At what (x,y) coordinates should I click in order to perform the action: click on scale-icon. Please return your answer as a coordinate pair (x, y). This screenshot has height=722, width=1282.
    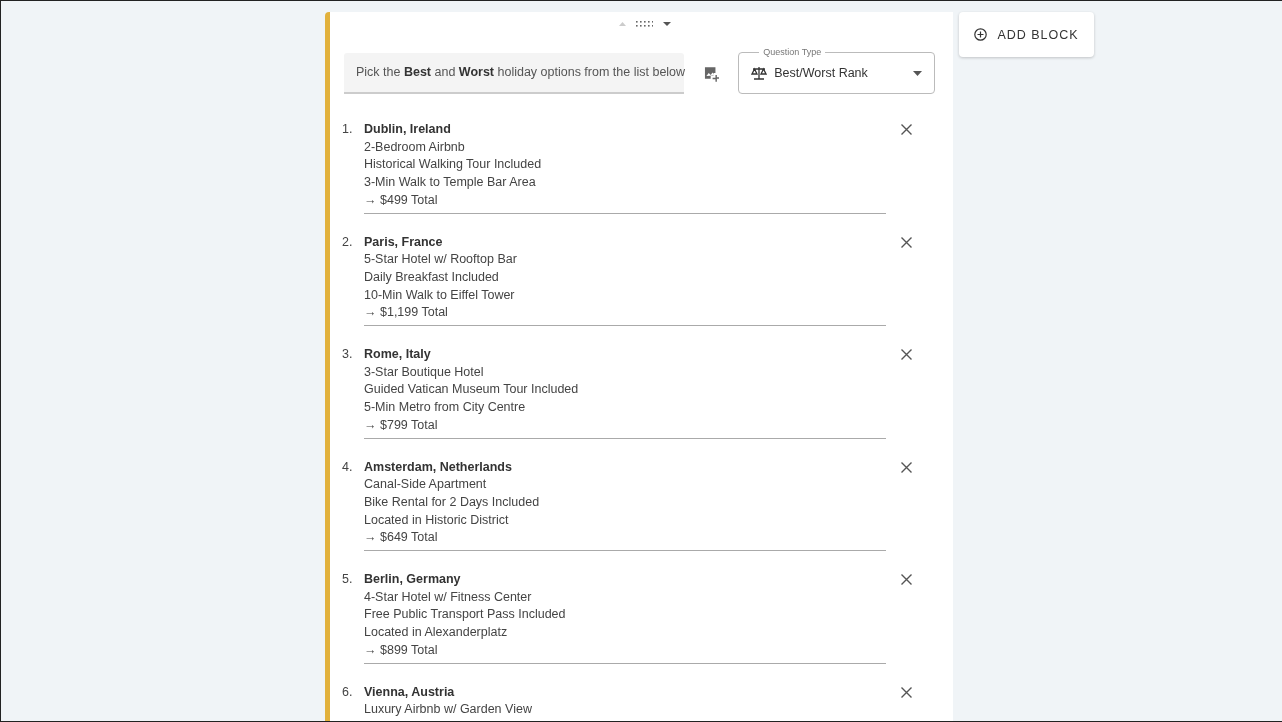
    Looking at the image, I should click on (759, 73).